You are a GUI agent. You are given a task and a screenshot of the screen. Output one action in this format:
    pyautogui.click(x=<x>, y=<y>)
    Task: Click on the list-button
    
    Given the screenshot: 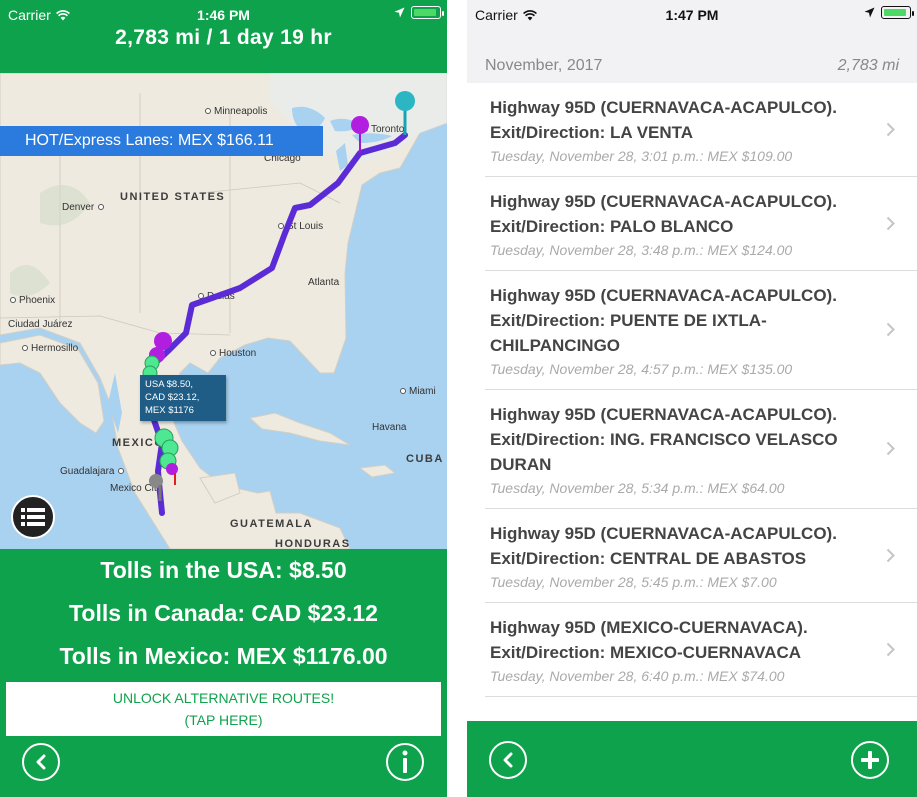 What is the action you would take?
    pyautogui.click(x=33, y=517)
    